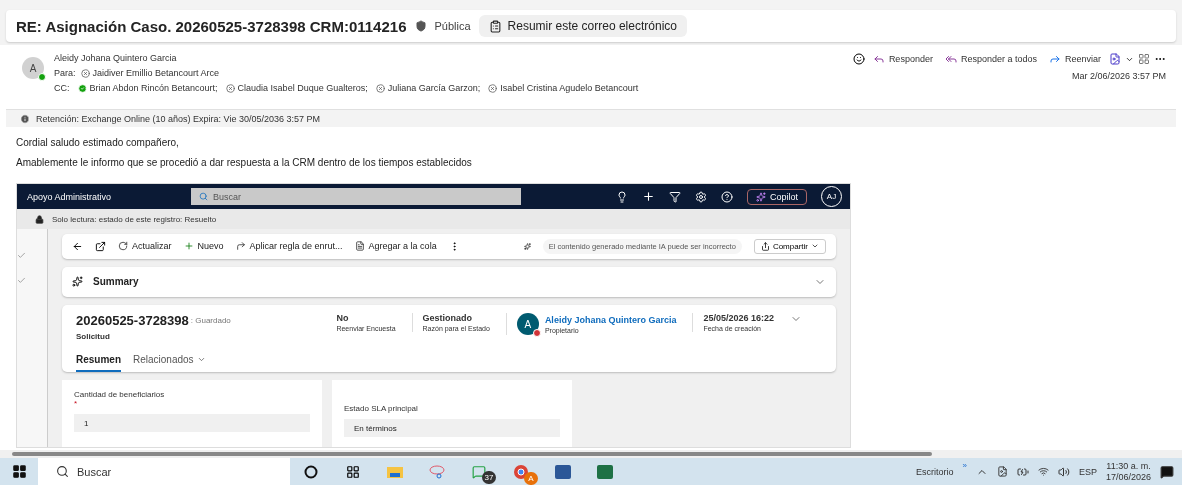  I want to click on shield-icon, so click(420, 26).